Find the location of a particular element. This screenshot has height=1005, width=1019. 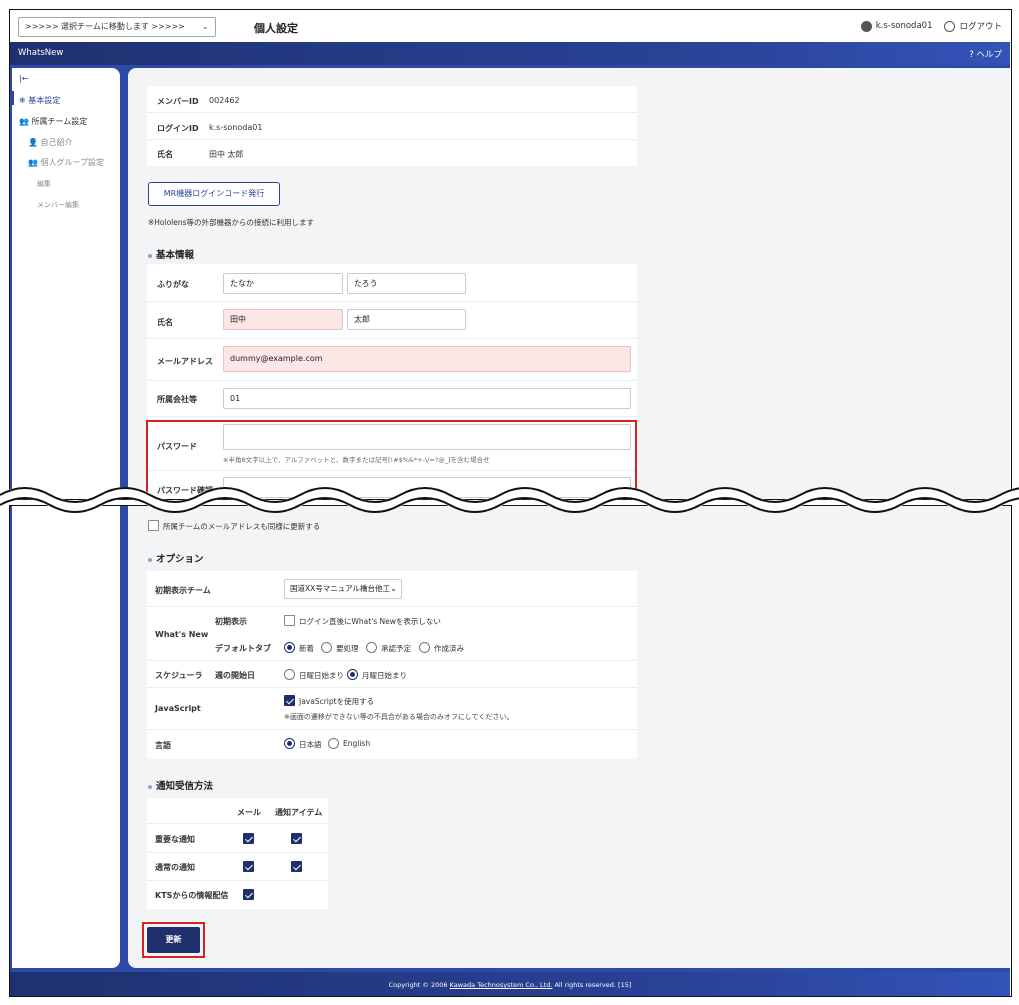

team-icon: 👥 is located at coordinates (25, 121).